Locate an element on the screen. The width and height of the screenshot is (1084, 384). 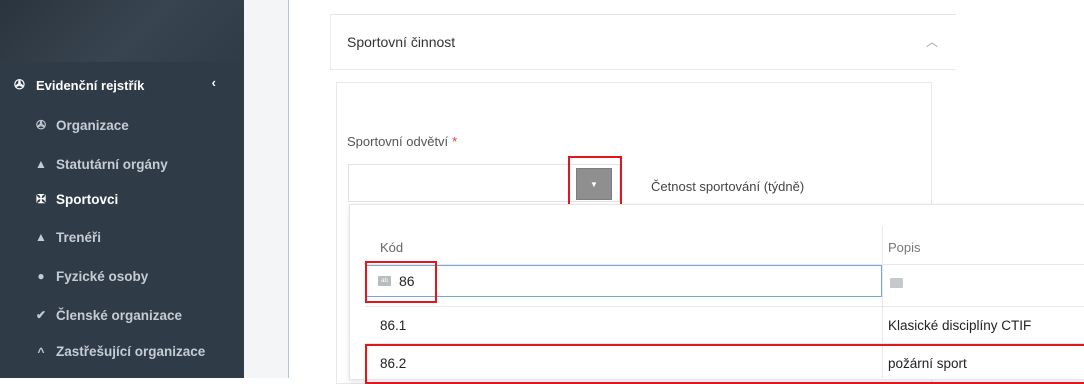
chevron-up-icon: ^ is located at coordinates (41, 352).